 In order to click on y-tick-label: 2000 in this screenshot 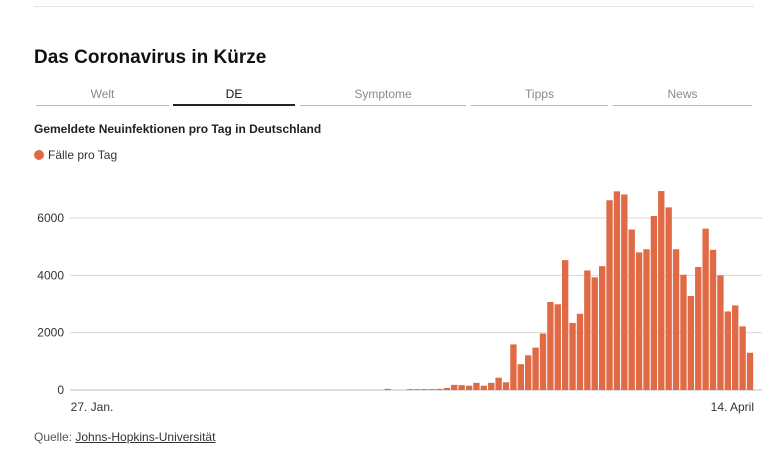, I will do `click(50, 333)`.